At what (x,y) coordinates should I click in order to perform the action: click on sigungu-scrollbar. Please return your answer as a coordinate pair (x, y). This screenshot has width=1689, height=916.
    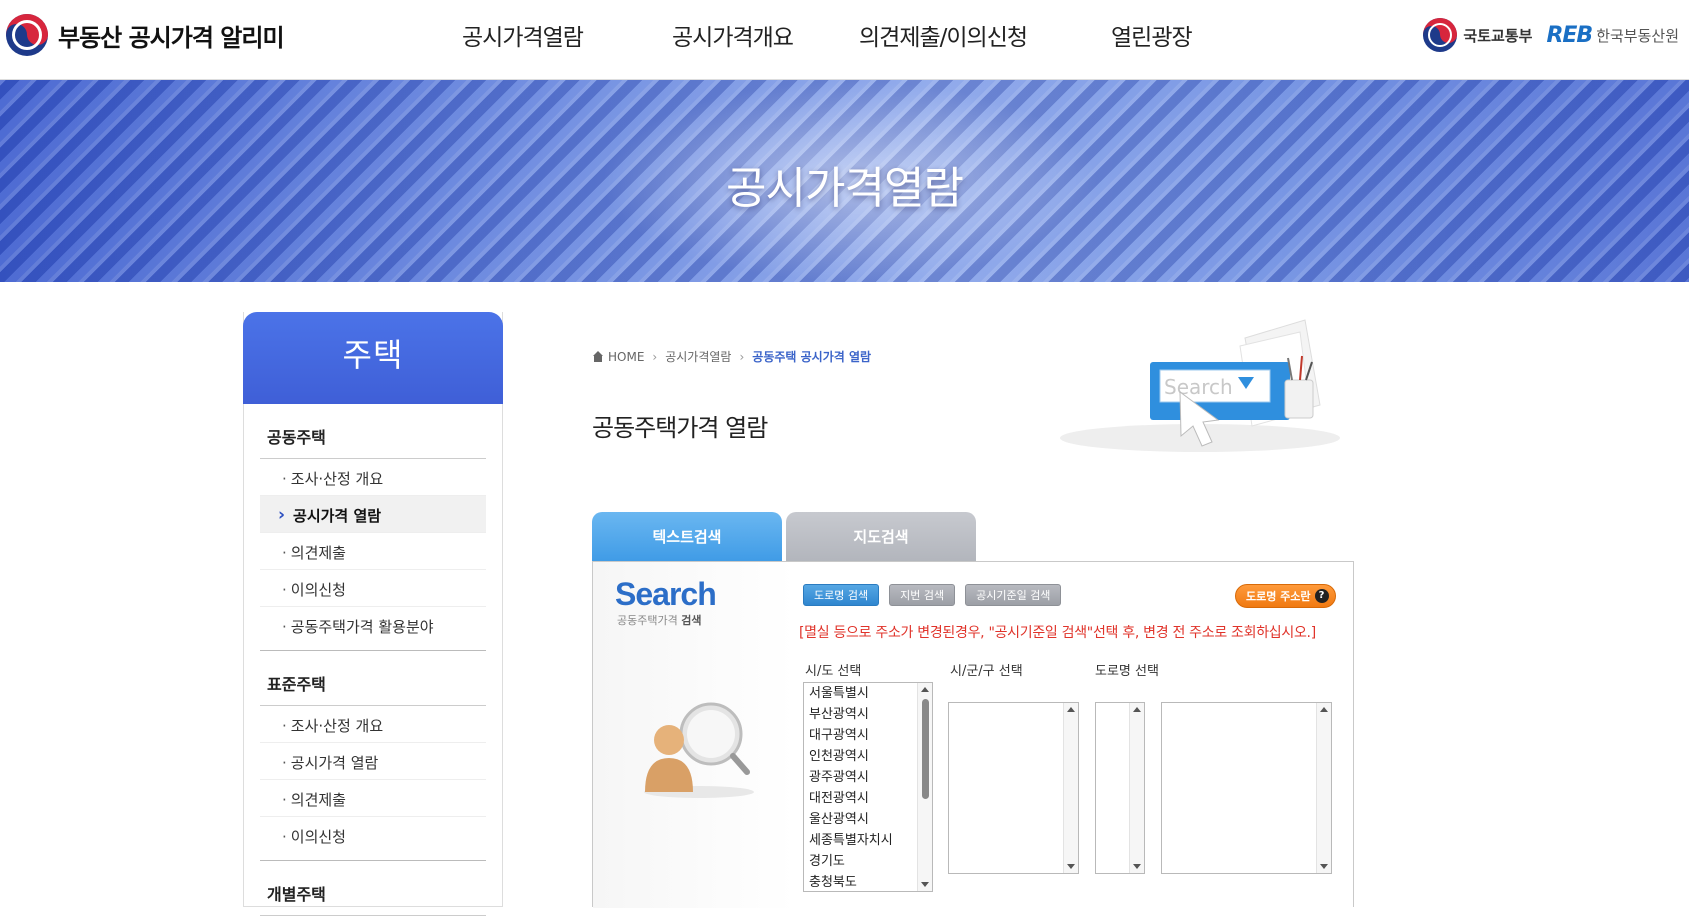
    Looking at the image, I should click on (1070, 788).